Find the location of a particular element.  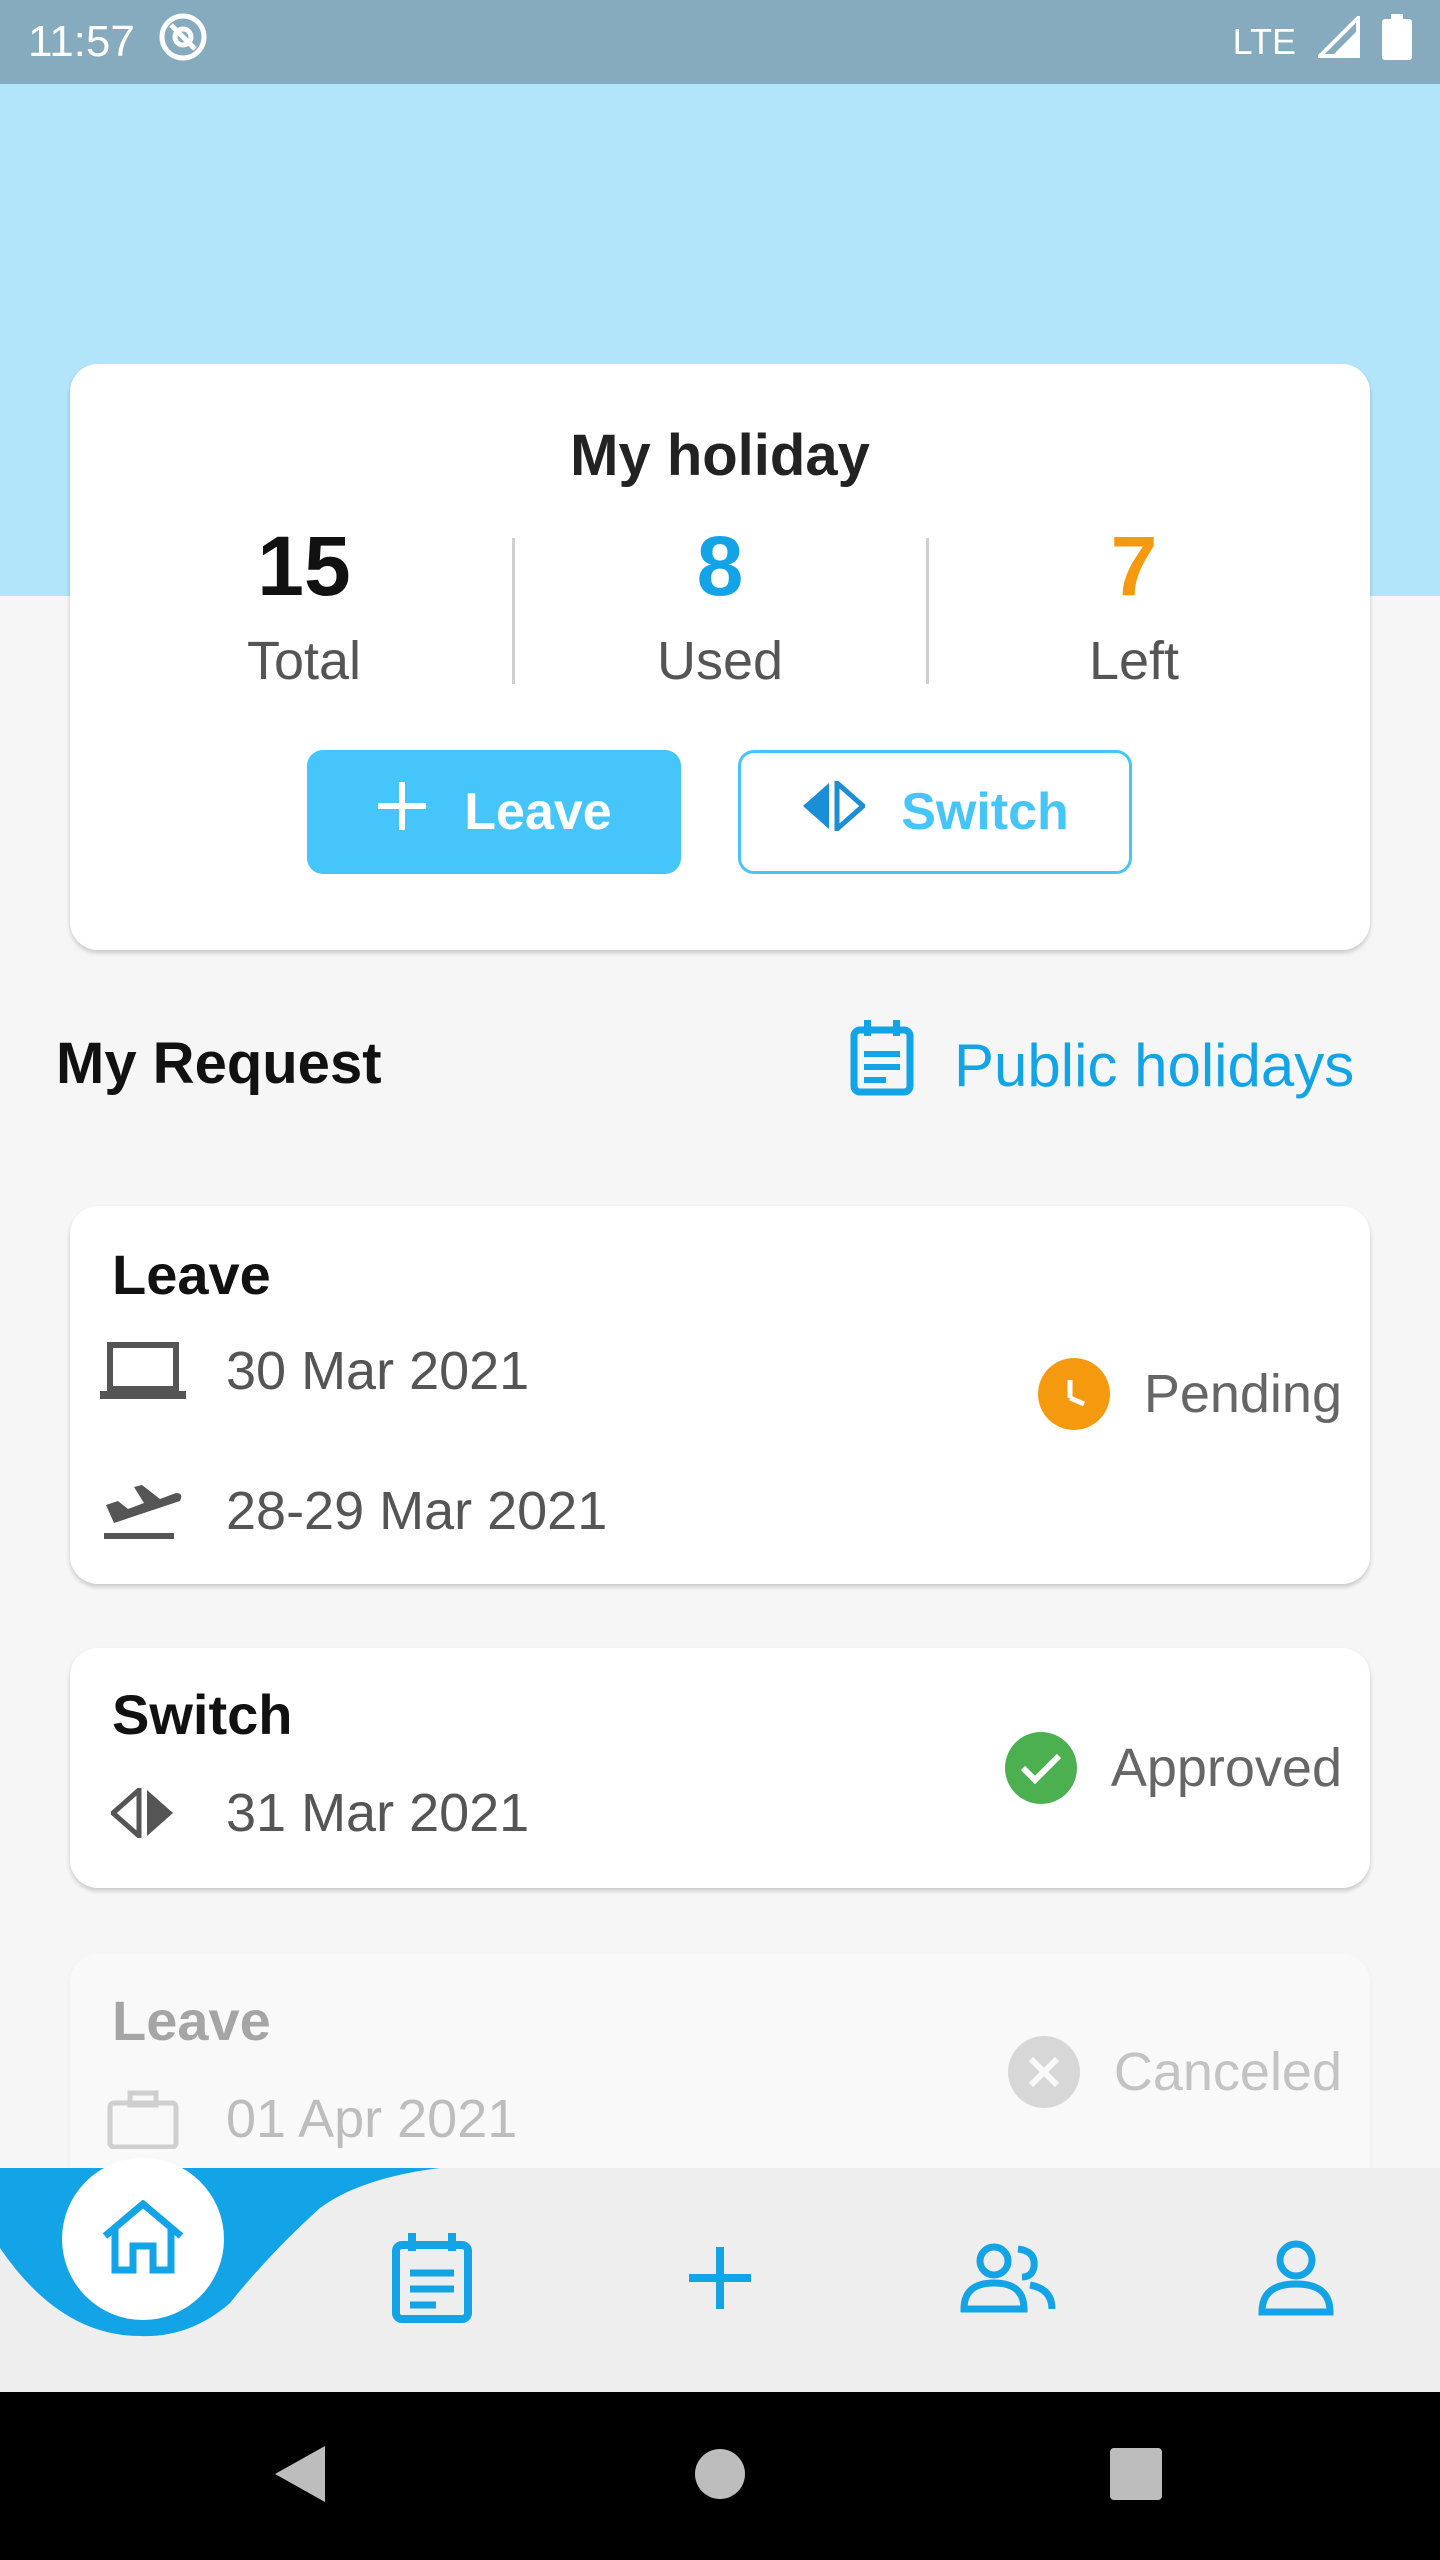

check-icon is located at coordinates (1040, 1768).